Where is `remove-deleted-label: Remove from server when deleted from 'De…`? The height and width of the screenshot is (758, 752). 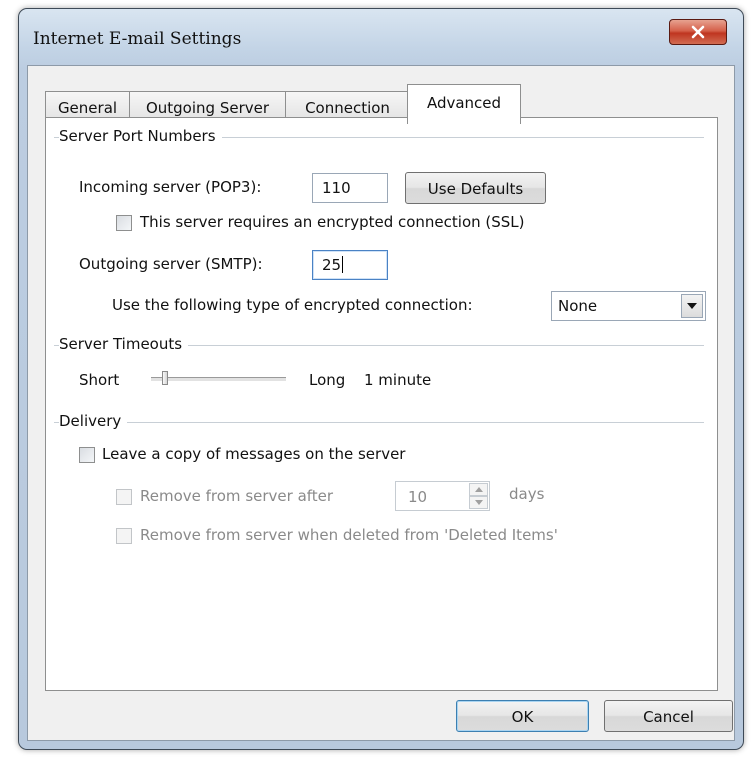
remove-deleted-label: Remove from server when deleted from 'De… is located at coordinates (349, 535).